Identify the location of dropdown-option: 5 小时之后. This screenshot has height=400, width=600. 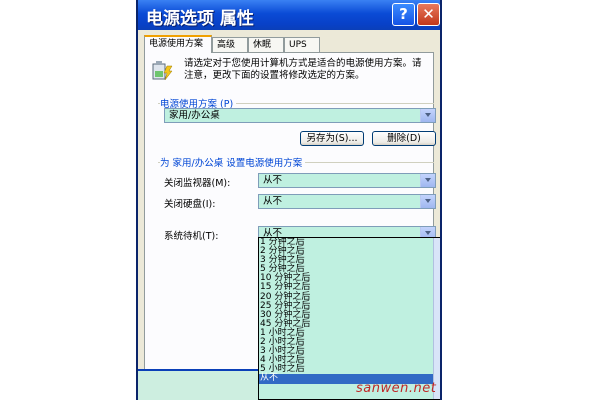
(349, 369).